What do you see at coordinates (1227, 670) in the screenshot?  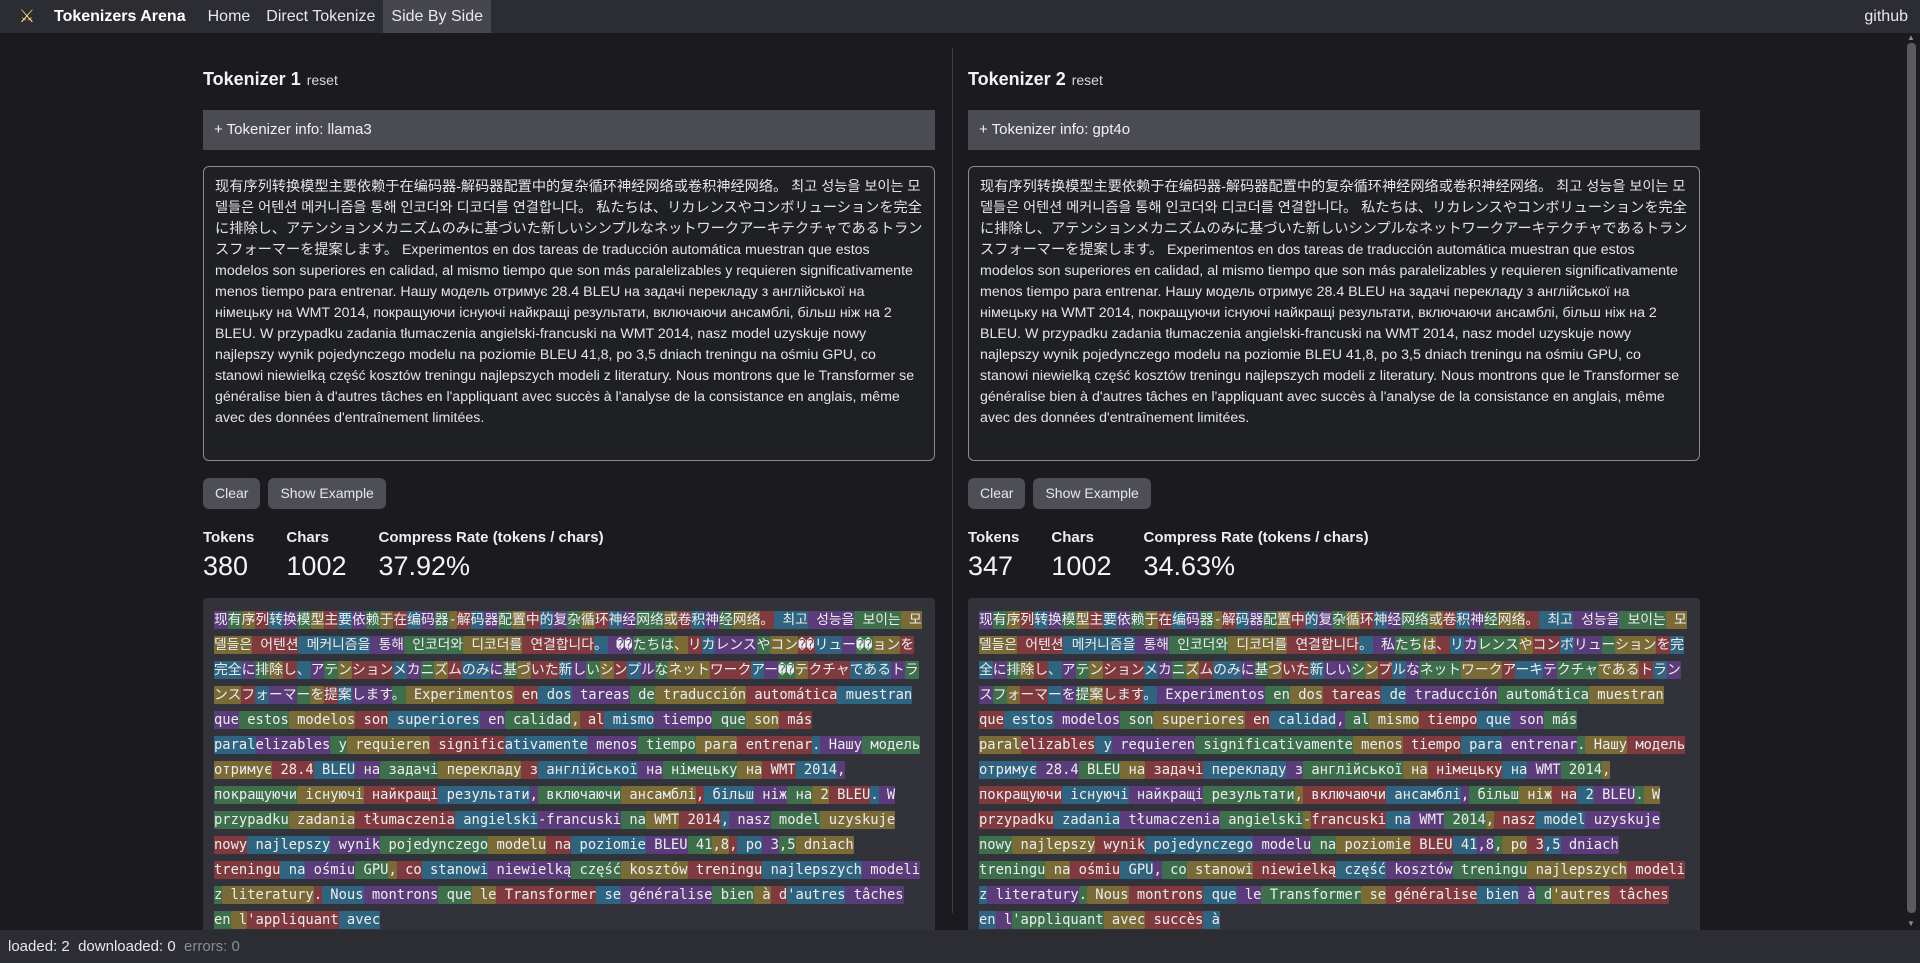 I see `token: のみ` at bounding box center [1227, 670].